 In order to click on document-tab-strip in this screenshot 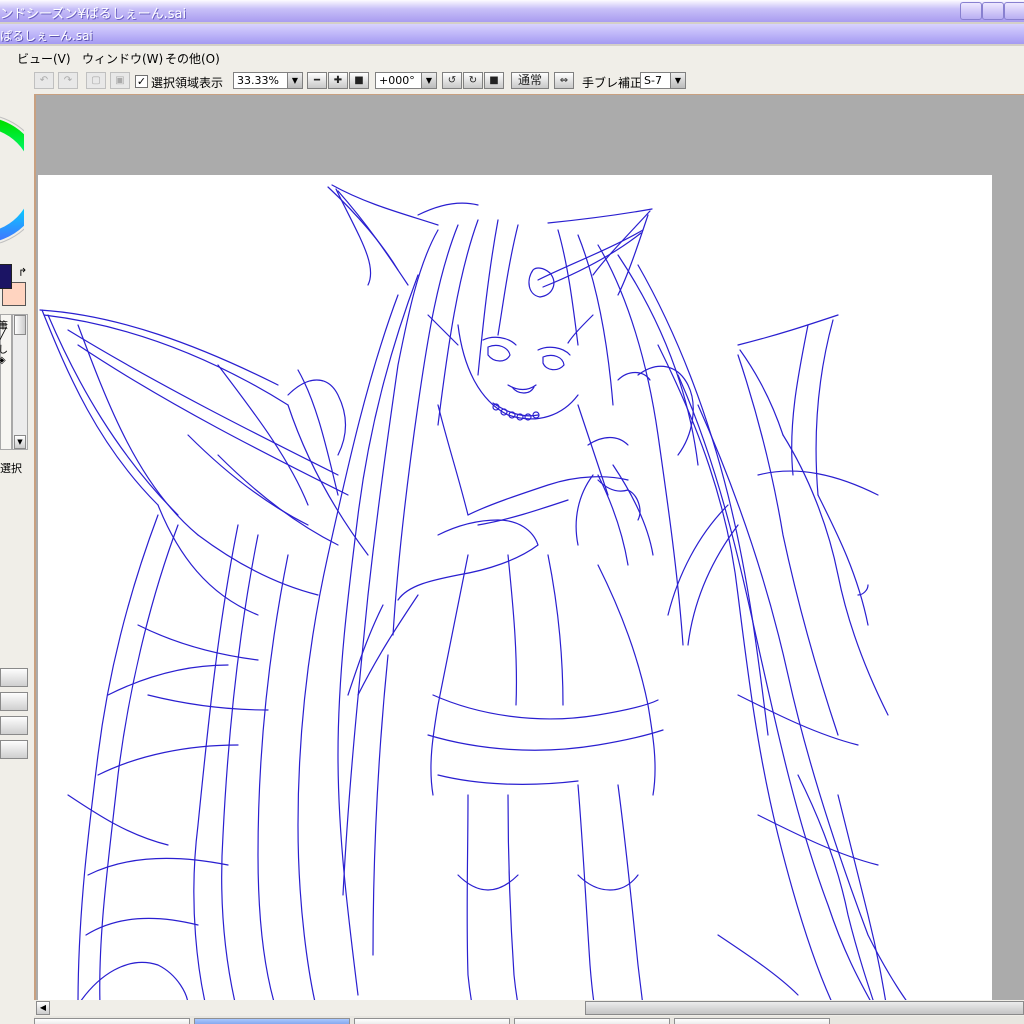, I will do `click(529, 1020)`.